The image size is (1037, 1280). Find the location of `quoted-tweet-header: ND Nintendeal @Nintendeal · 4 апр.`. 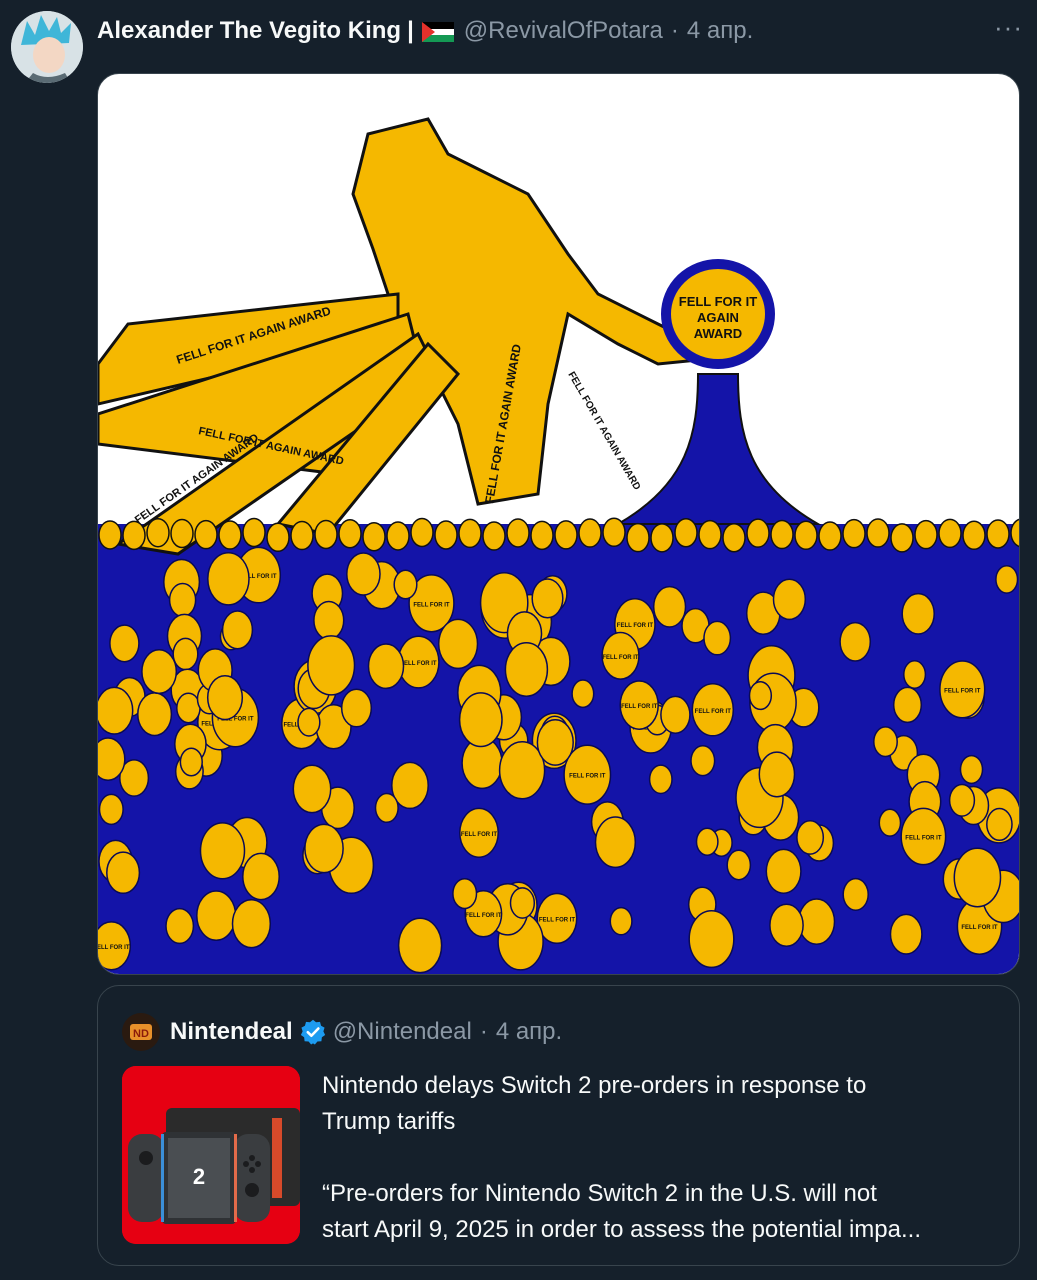

quoted-tweet-header: ND Nintendeal @Nintendeal · 4 апр. is located at coordinates (342, 1032).